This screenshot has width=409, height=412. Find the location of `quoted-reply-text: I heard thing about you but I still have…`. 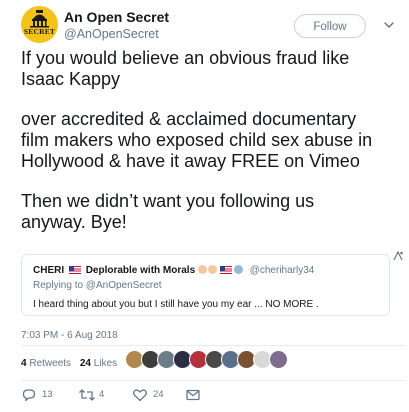

quoted-reply-text: I heard thing about you but I still have… is located at coordinates (176, 304).